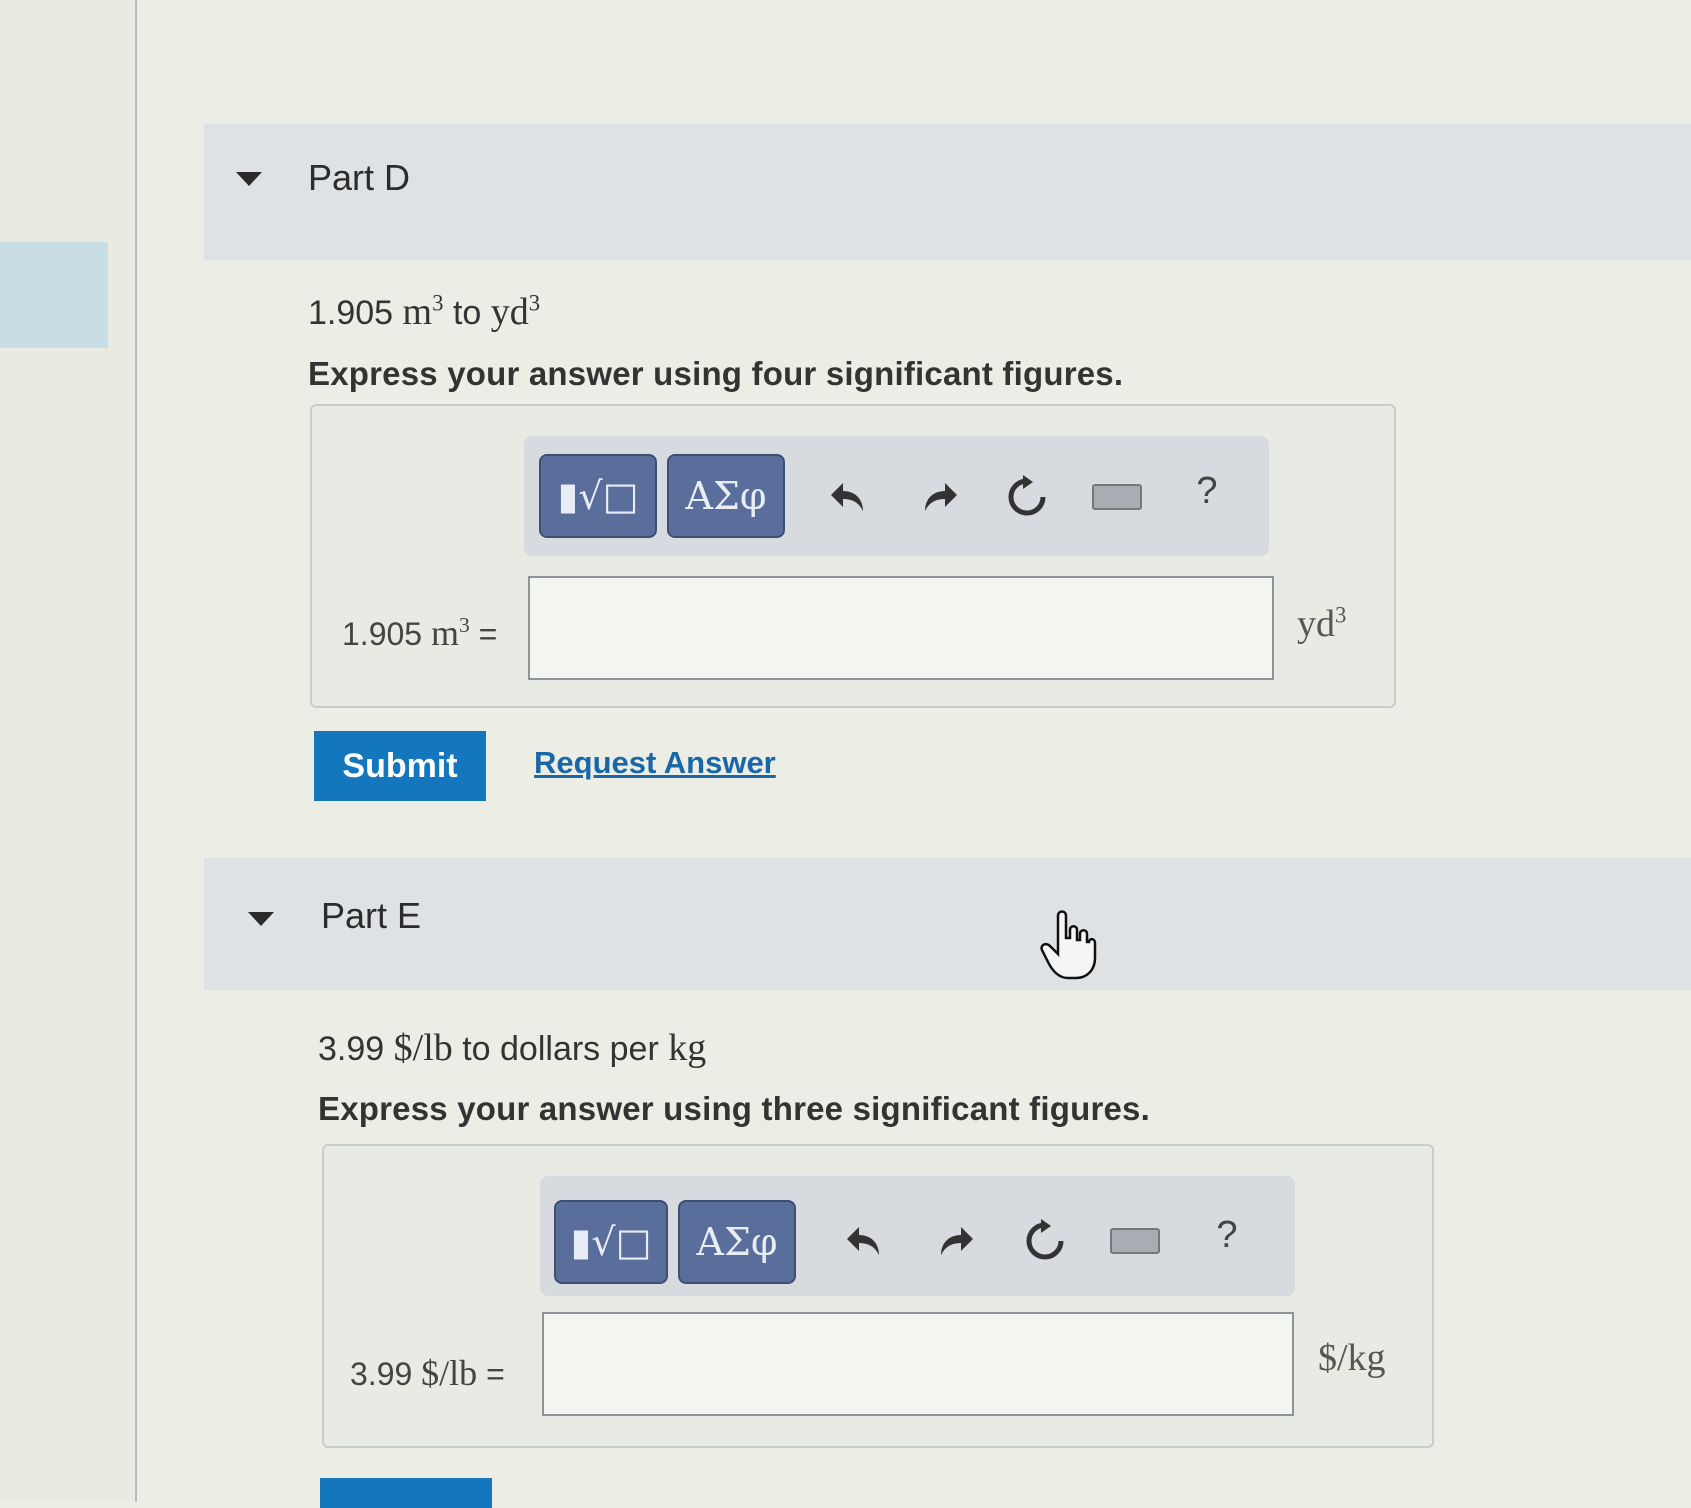  I want to click on part-d-prompt: 1.905 m3 to yd3, so click(424, 312).